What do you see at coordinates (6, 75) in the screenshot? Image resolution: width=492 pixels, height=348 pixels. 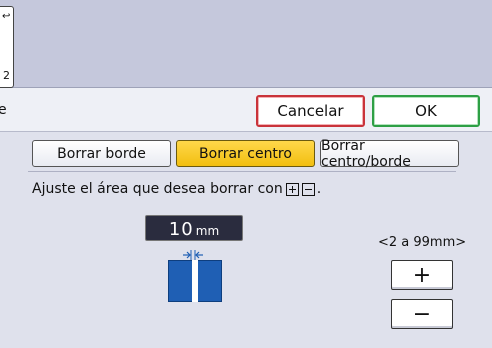 I see `partial-button-number: 2` at bounding box center [6, 75].